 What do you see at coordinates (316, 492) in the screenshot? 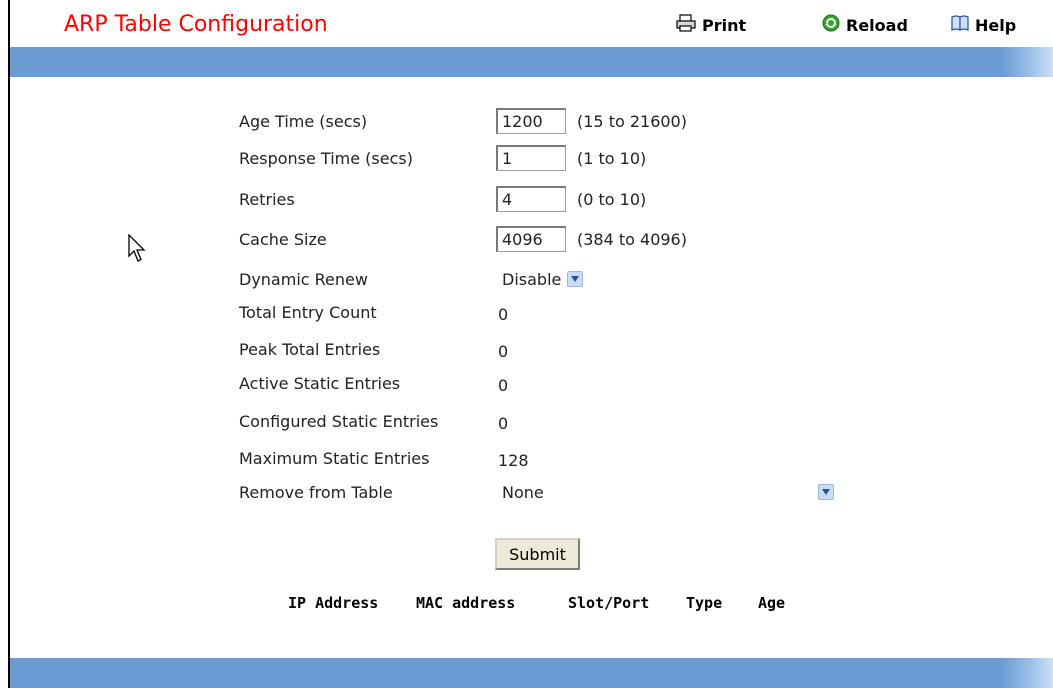
I see `remove-from-table-label: Remove from Table` at bounding box center [316, 492].